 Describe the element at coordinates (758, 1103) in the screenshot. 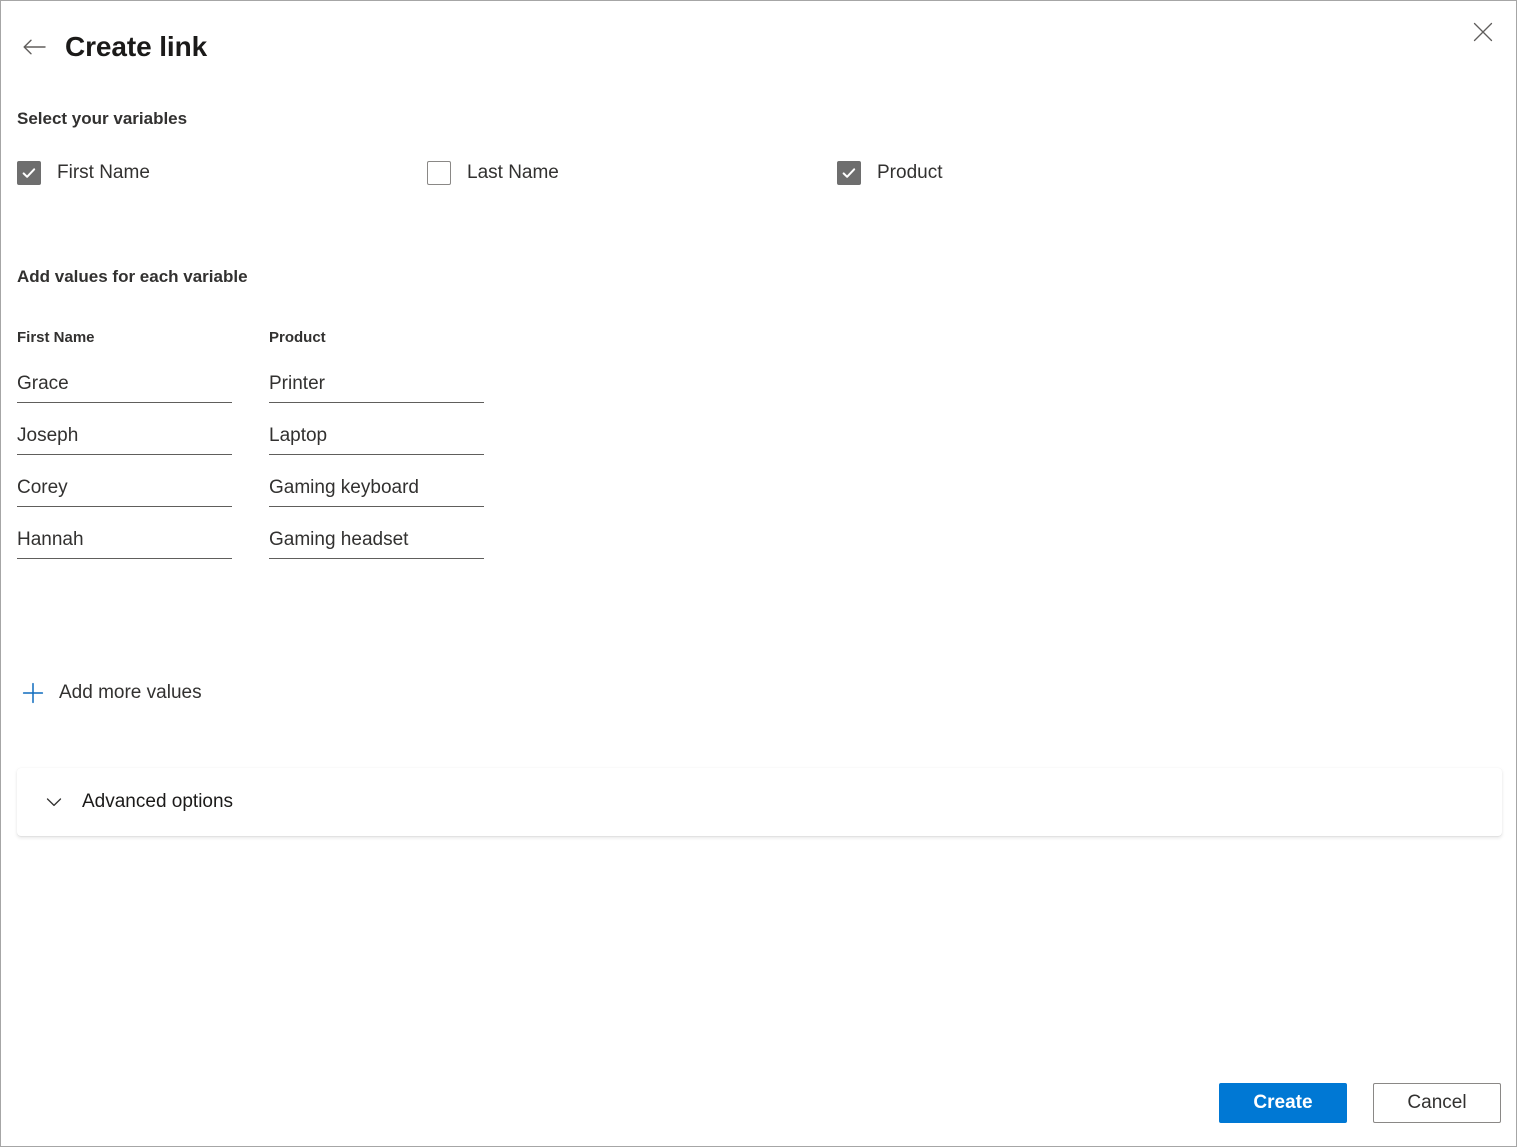

I see `dialog-footer: Create Cancel` at that location.